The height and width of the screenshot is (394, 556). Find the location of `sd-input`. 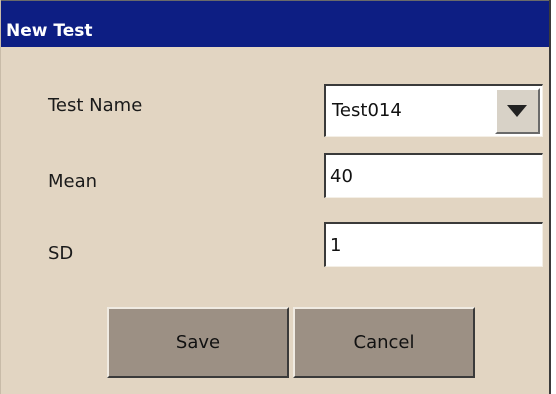

sd-input is located at coordinates (433, 244).